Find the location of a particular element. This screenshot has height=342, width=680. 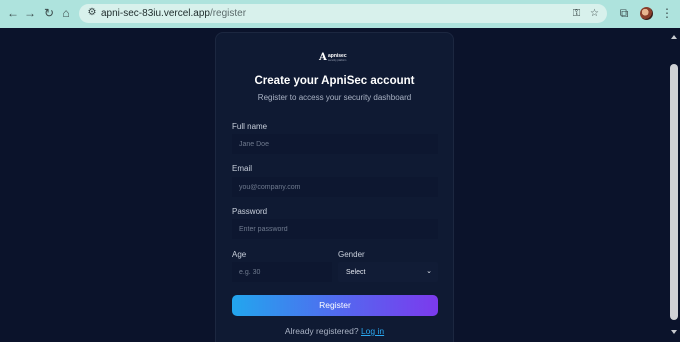

full-name-input is located at coordinates (335, 144).